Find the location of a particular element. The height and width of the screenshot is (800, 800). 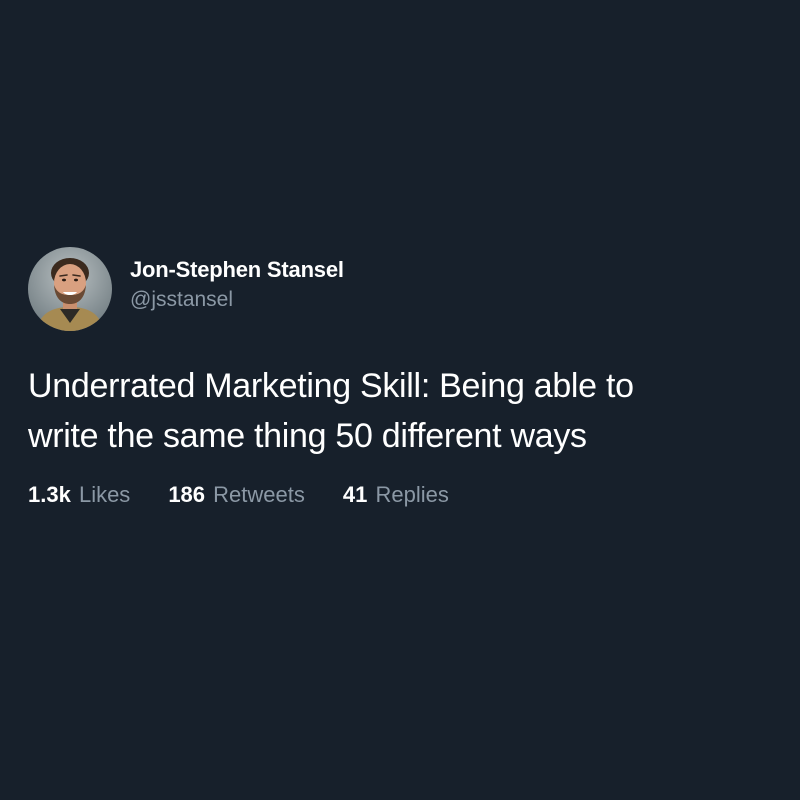

likes-count: 1.3k is located at coordinates (49, 494).